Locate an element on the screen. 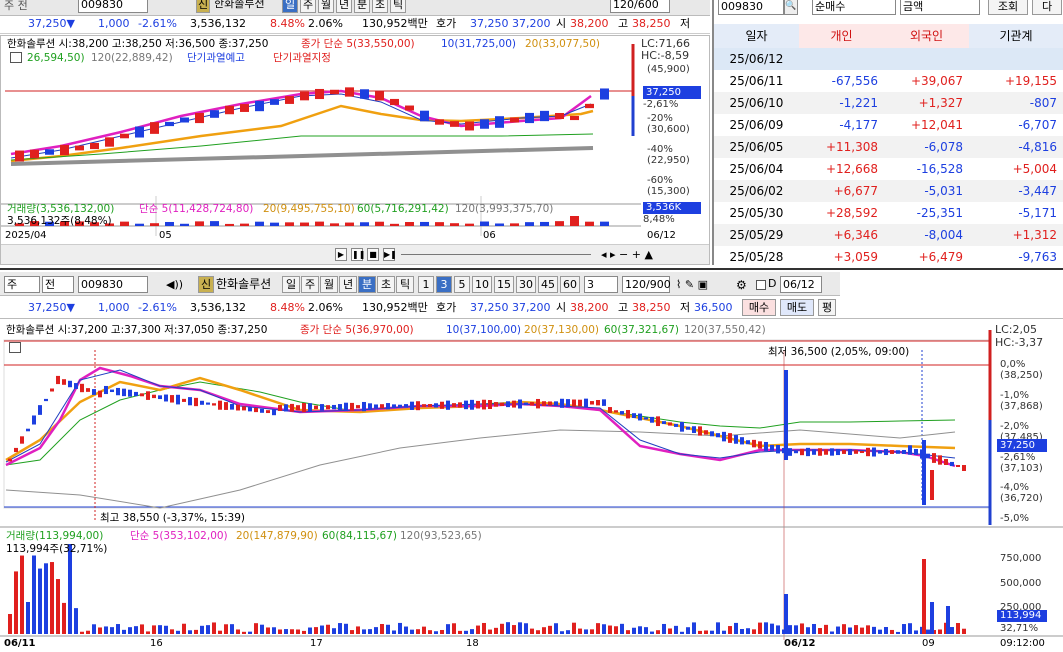 The image size is (1063, 652). interval-60: 60 is located at coordinates (570, 284).